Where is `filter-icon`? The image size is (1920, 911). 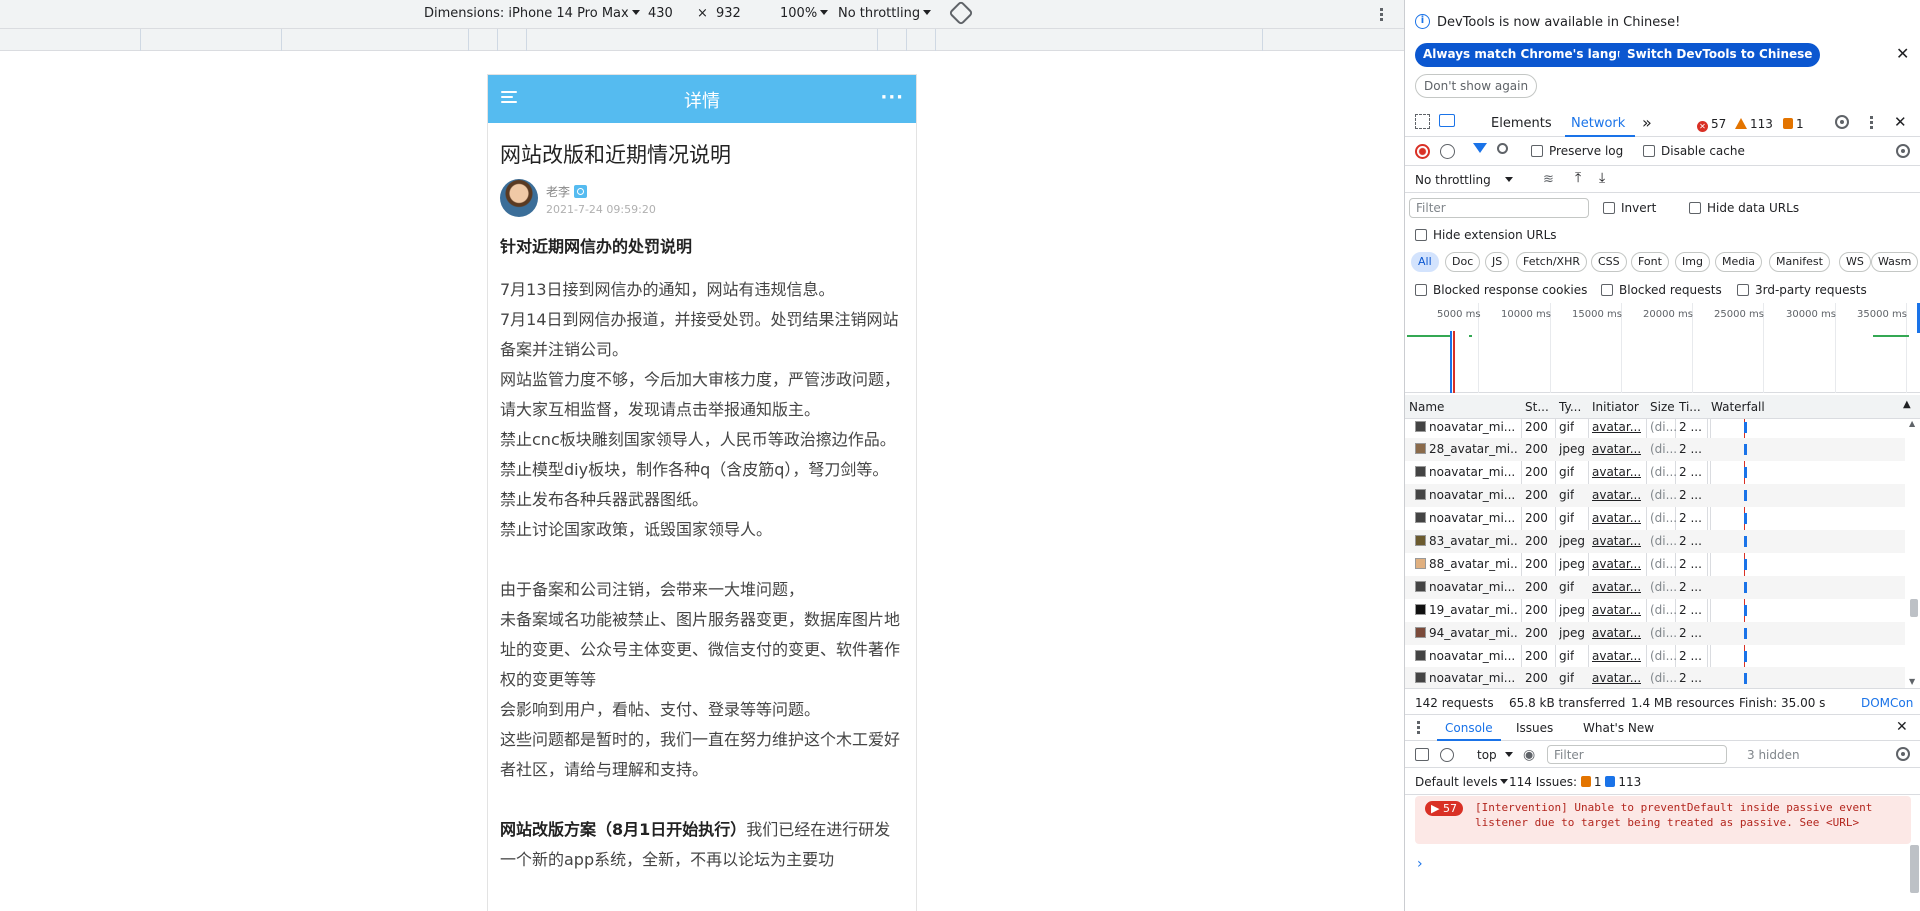
filter-icon is located at coordinates (1480, 148).